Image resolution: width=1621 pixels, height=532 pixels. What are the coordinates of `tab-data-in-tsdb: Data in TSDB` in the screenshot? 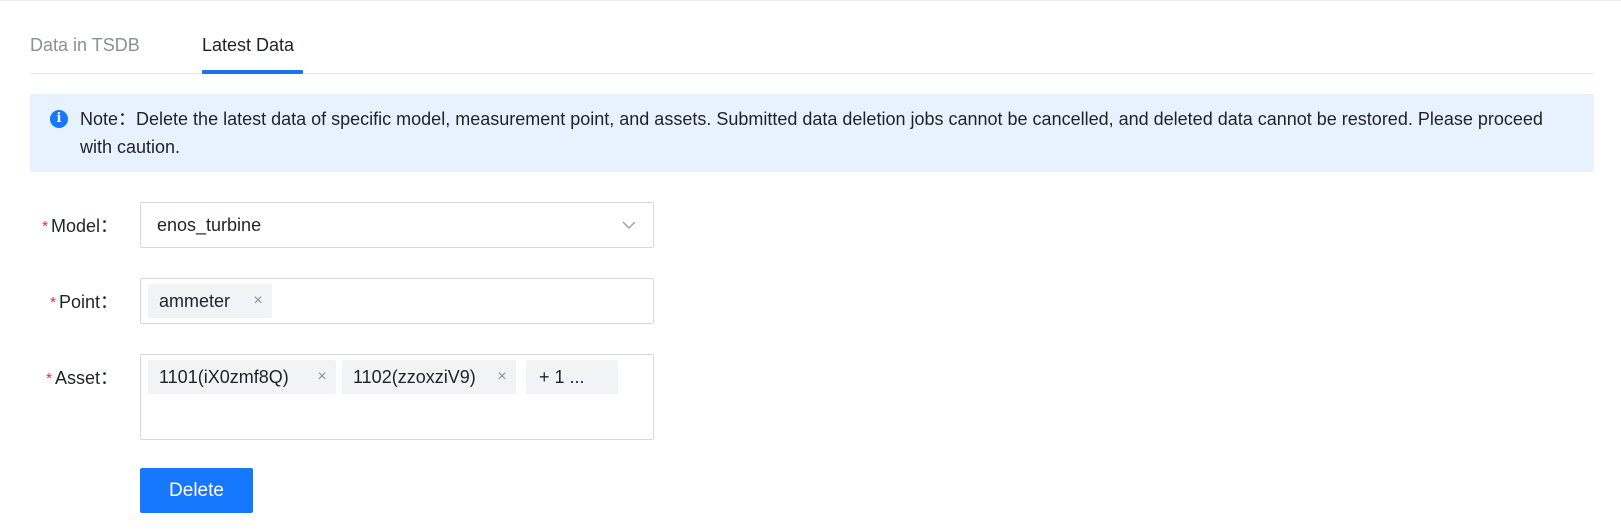 It's located at (85, 45).